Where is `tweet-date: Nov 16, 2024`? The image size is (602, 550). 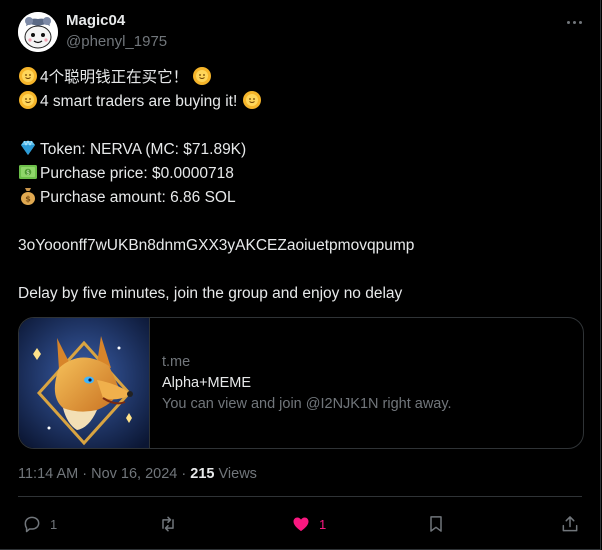
tweet-date: Nov 16, 2024 is located at coordinates (134, 474).